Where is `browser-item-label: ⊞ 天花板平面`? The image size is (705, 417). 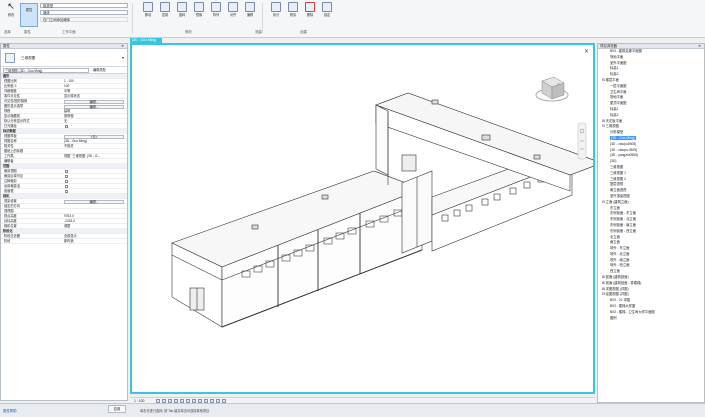 browser-item-label: ⊞ 天花板平面 is located at coordinates (612, 120).